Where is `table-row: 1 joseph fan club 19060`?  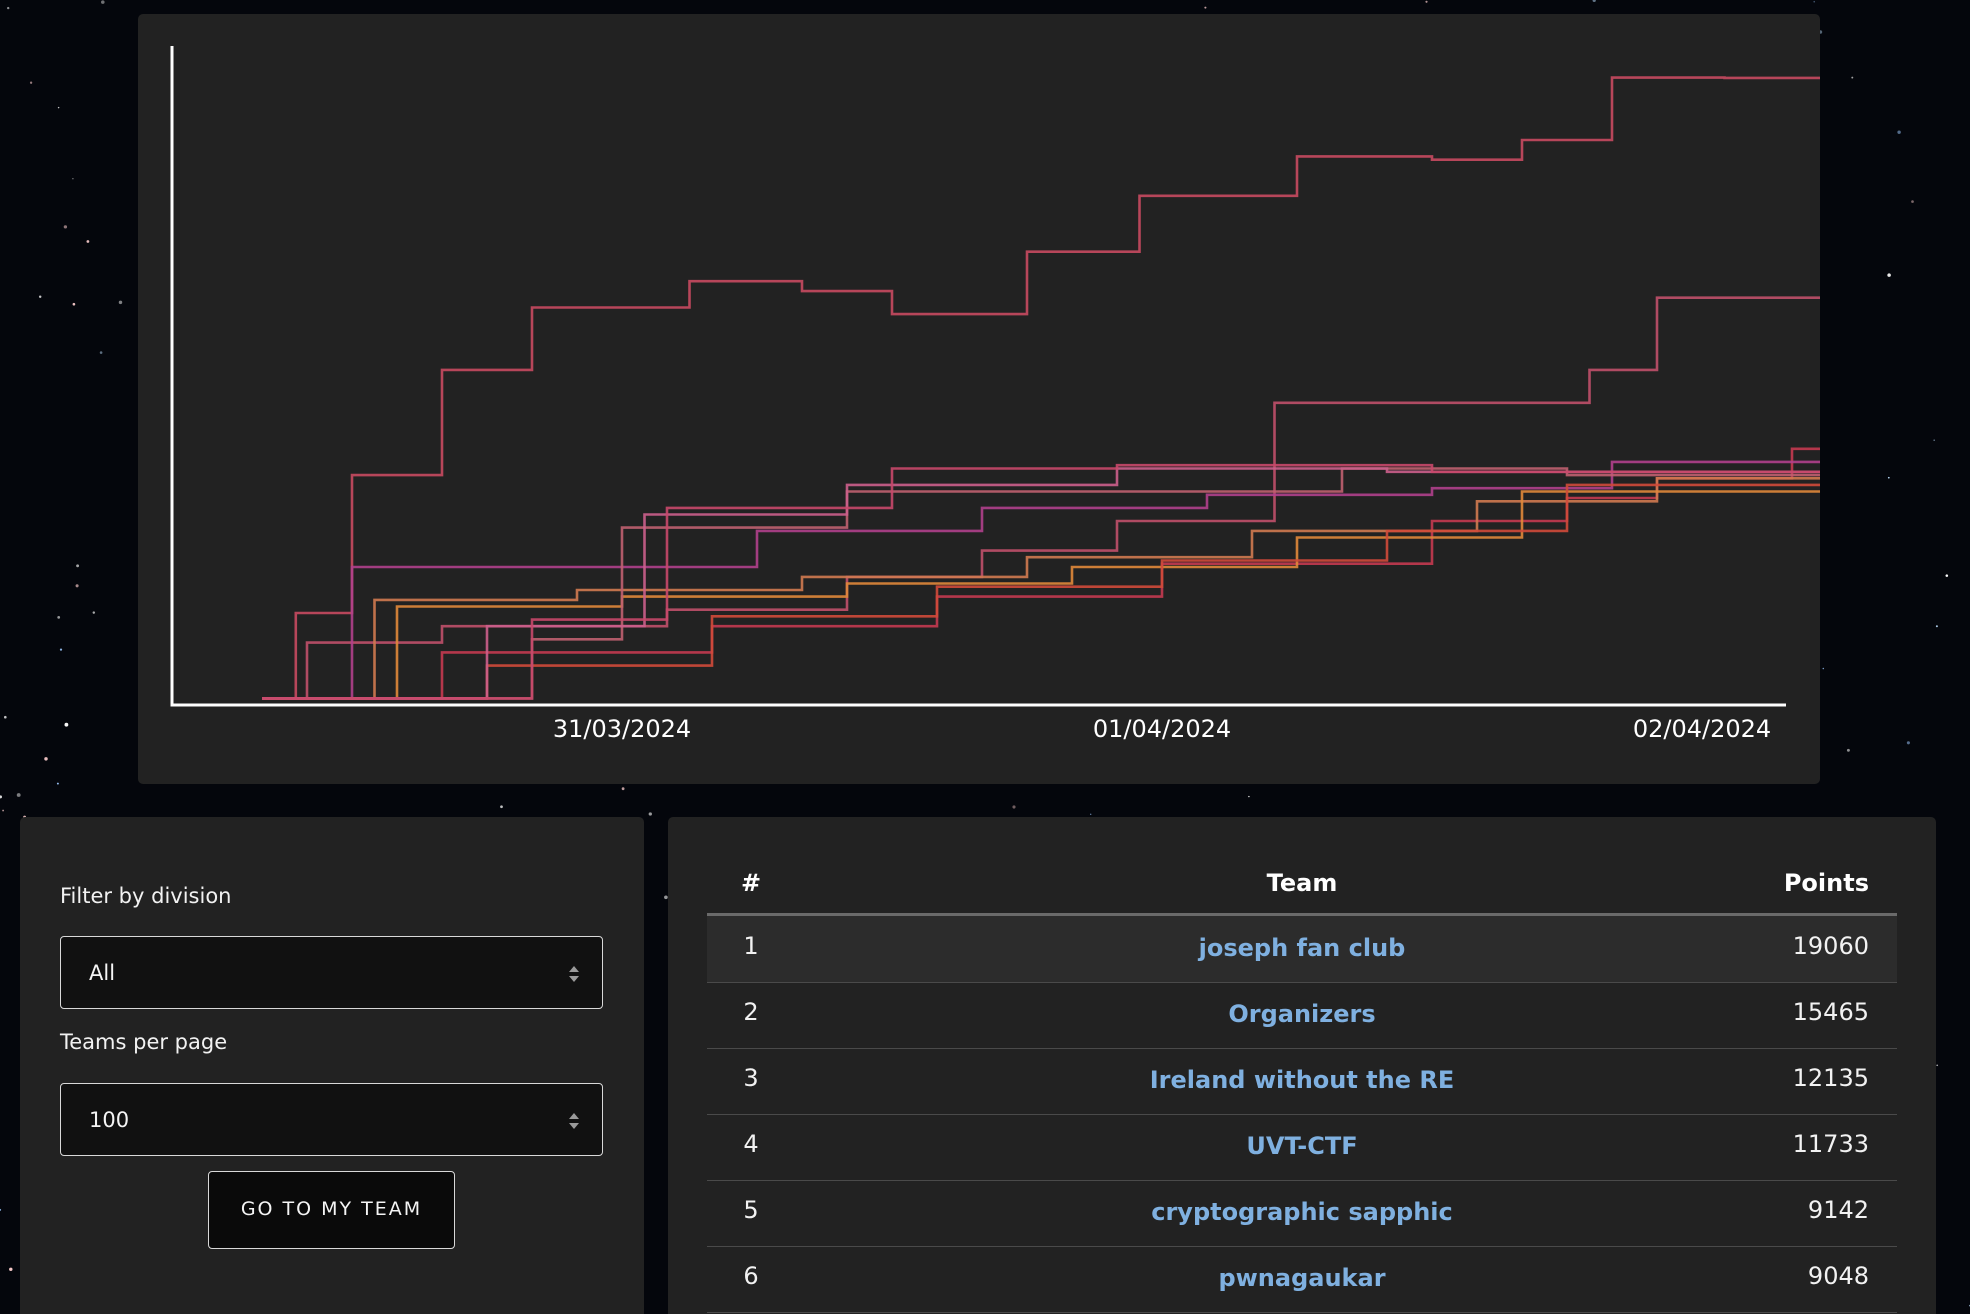
table-row: 1 joseph fan club 19060 is located at coordinates (1302, 949).